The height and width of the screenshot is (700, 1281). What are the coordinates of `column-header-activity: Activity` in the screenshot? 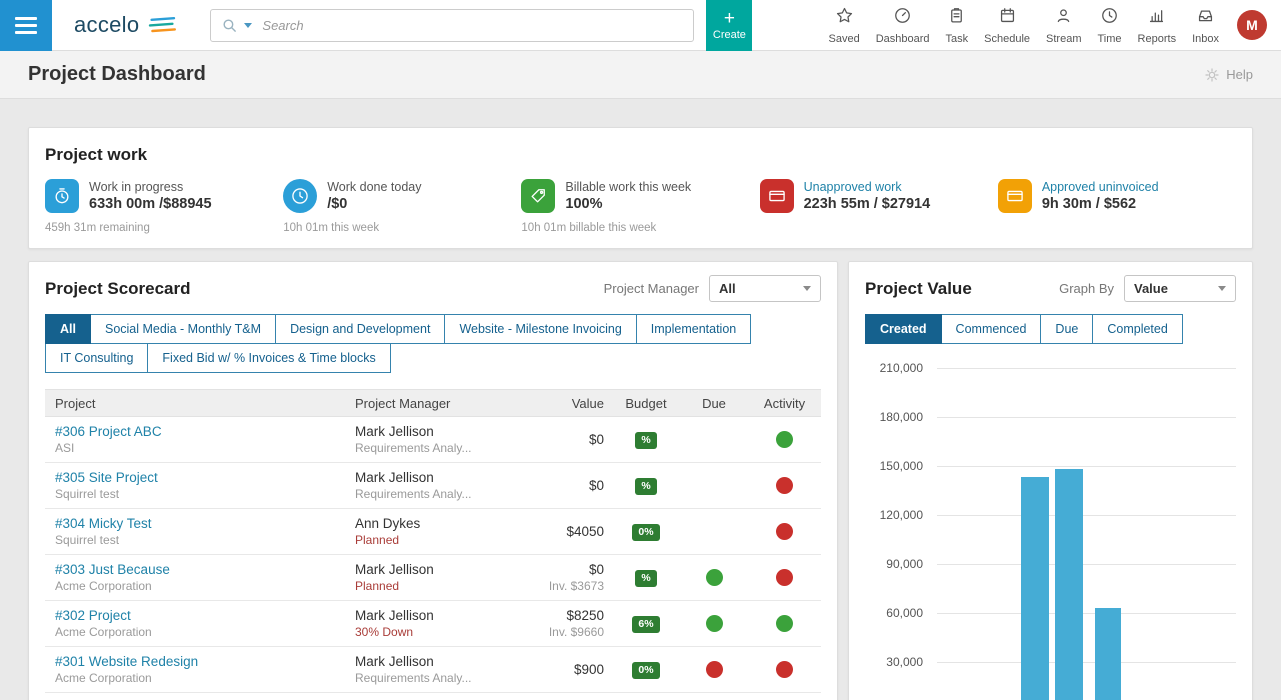 It's located at (784, 403).